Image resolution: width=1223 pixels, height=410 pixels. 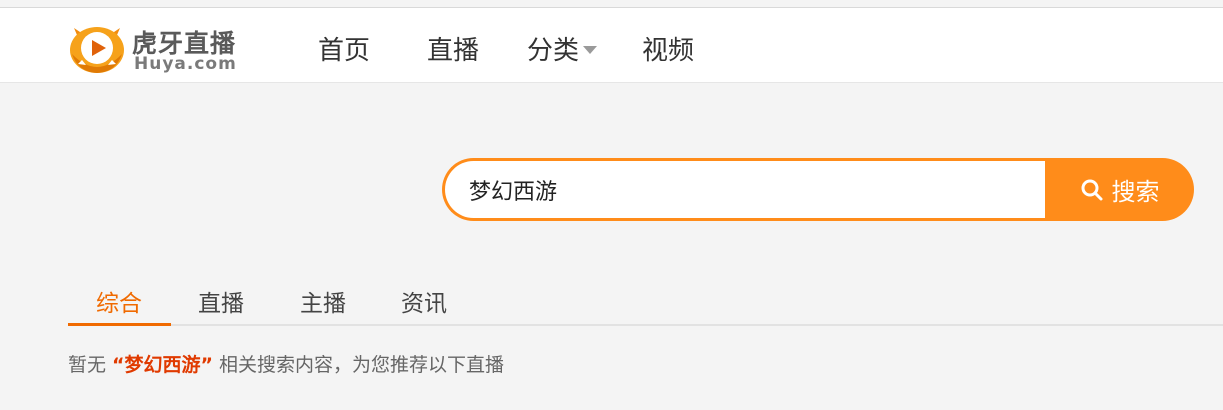 What do you see at coordinates (611, 3) in the screenshot?
I see `window-top-strip` at bounding box center [611, 3].